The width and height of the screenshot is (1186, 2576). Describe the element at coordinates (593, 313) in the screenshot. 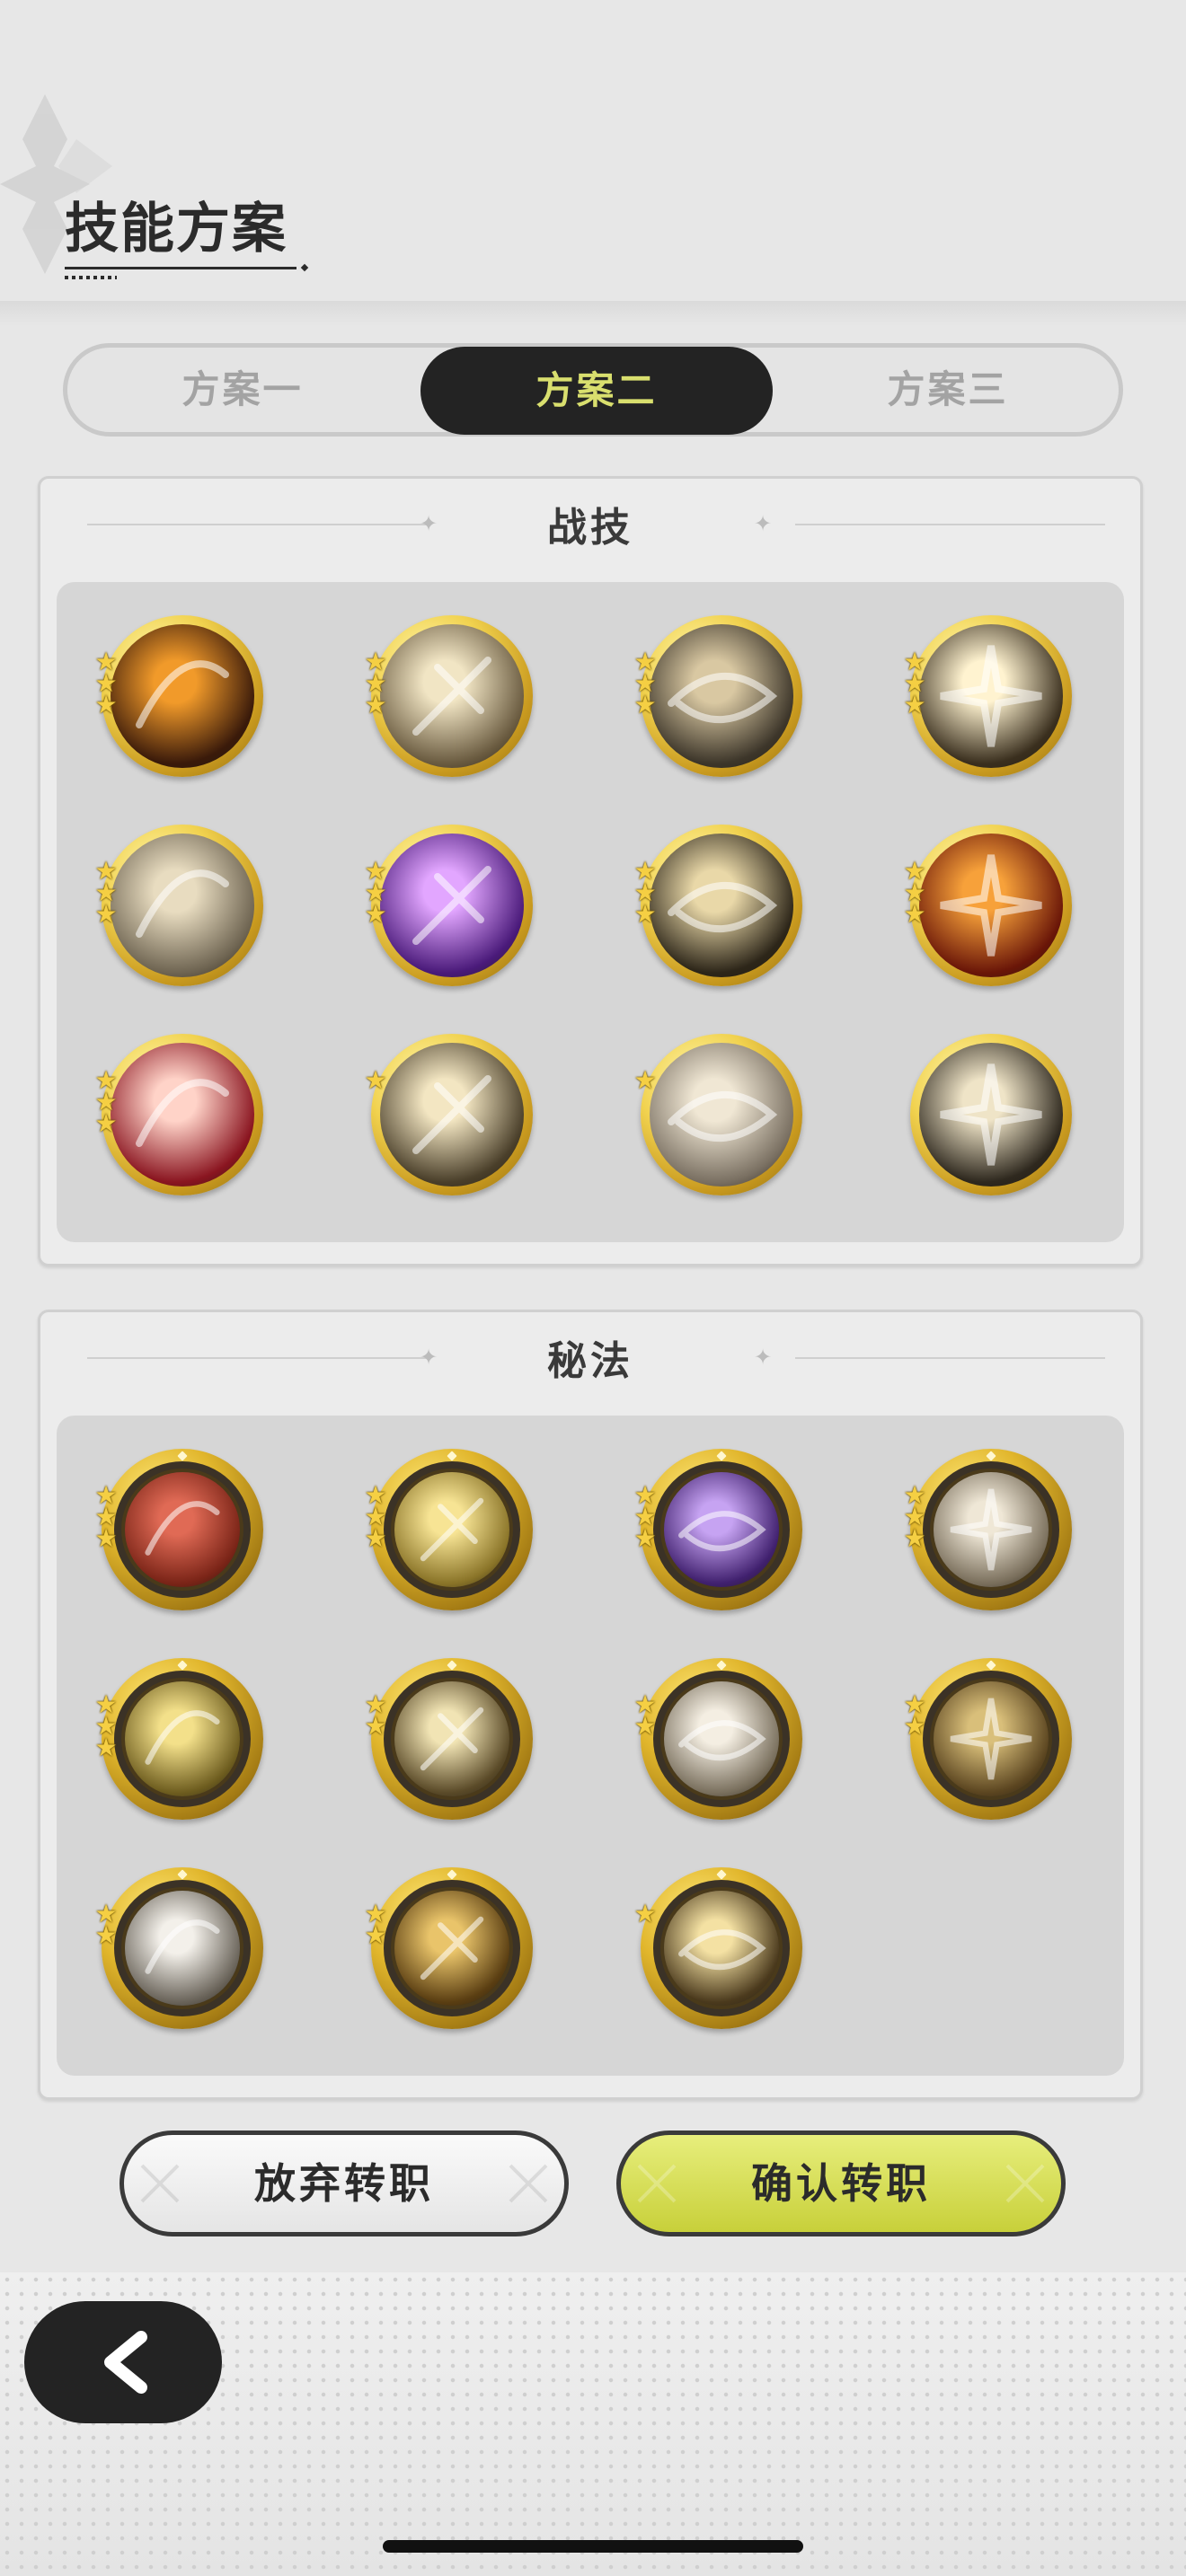

I see `header-divider` at that location.